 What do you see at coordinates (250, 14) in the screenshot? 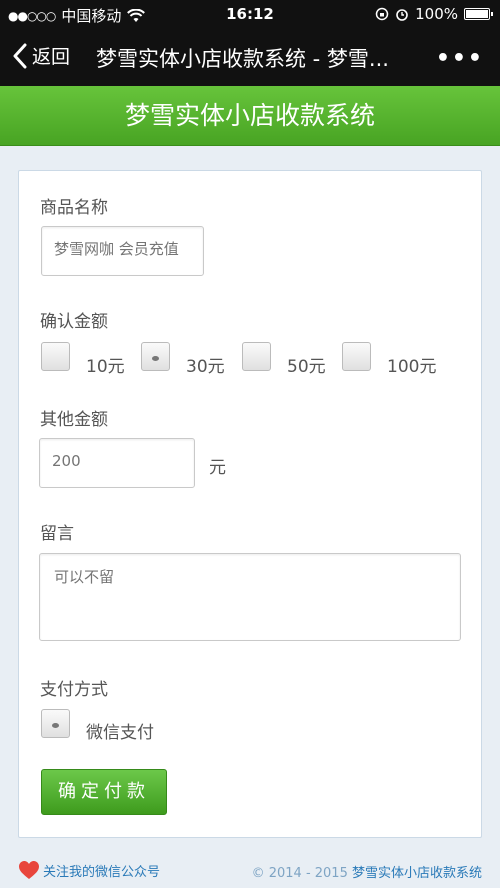
I see `status-bar: ●●○○○ 中国移动 16:12 100%` at bounding box center [250, 14].